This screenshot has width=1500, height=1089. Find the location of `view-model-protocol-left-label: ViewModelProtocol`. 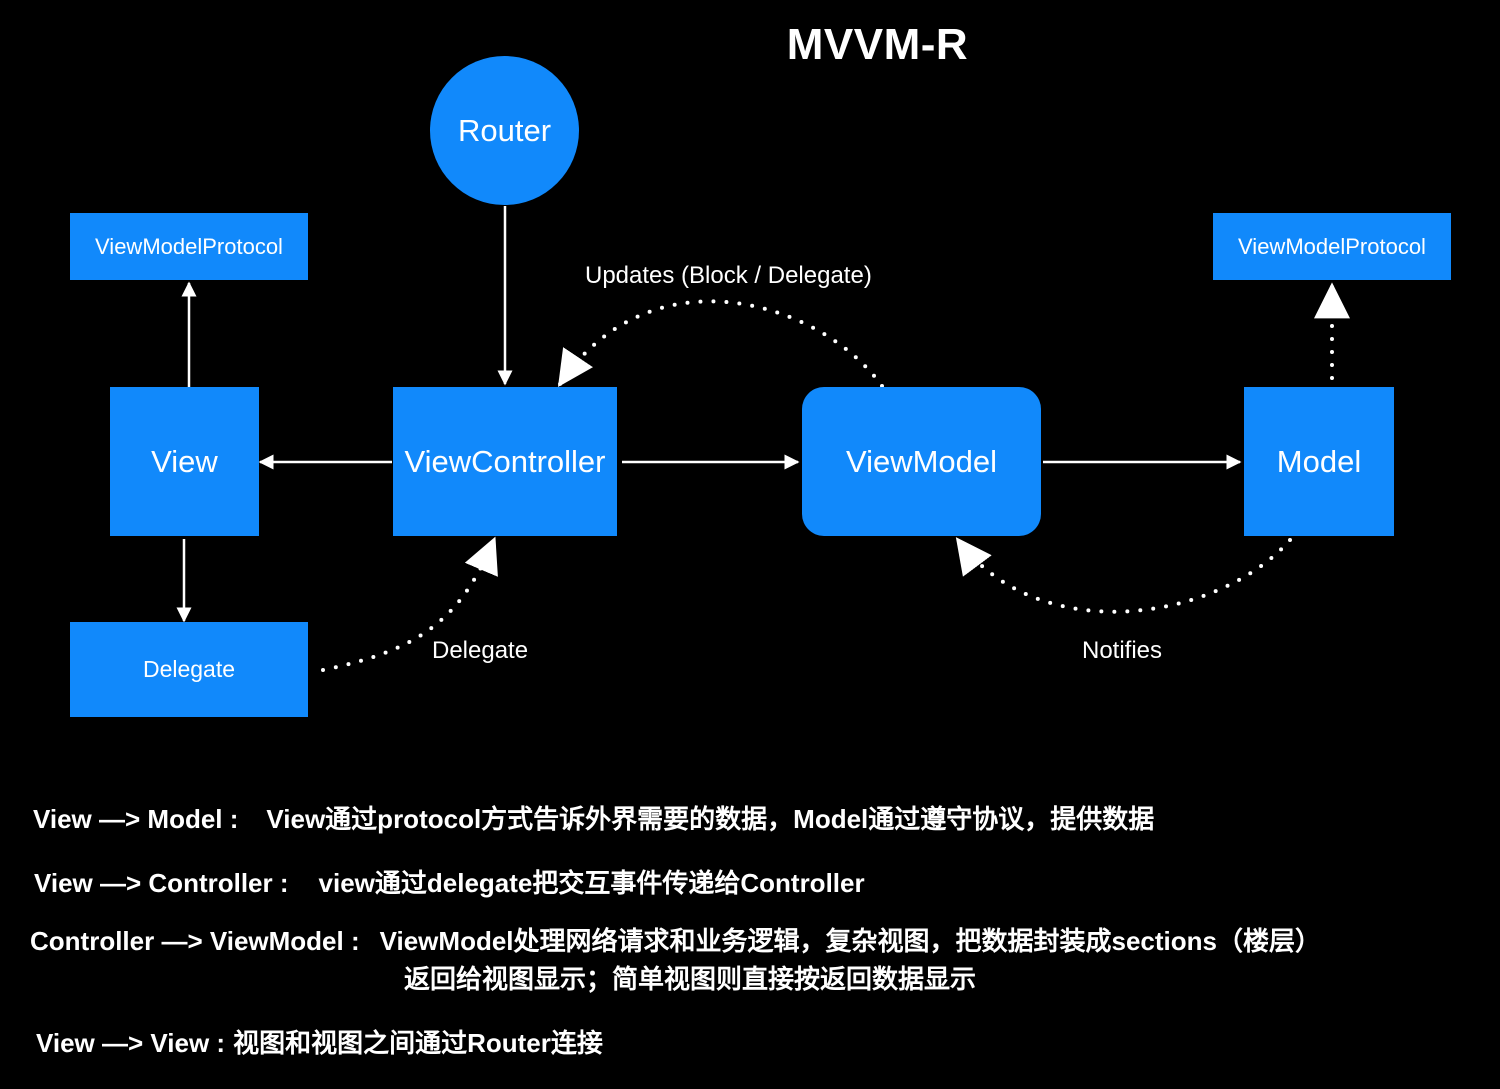

view-model-protocol-left-label: ViewModelProtocol is located at coordinates (189, 246).